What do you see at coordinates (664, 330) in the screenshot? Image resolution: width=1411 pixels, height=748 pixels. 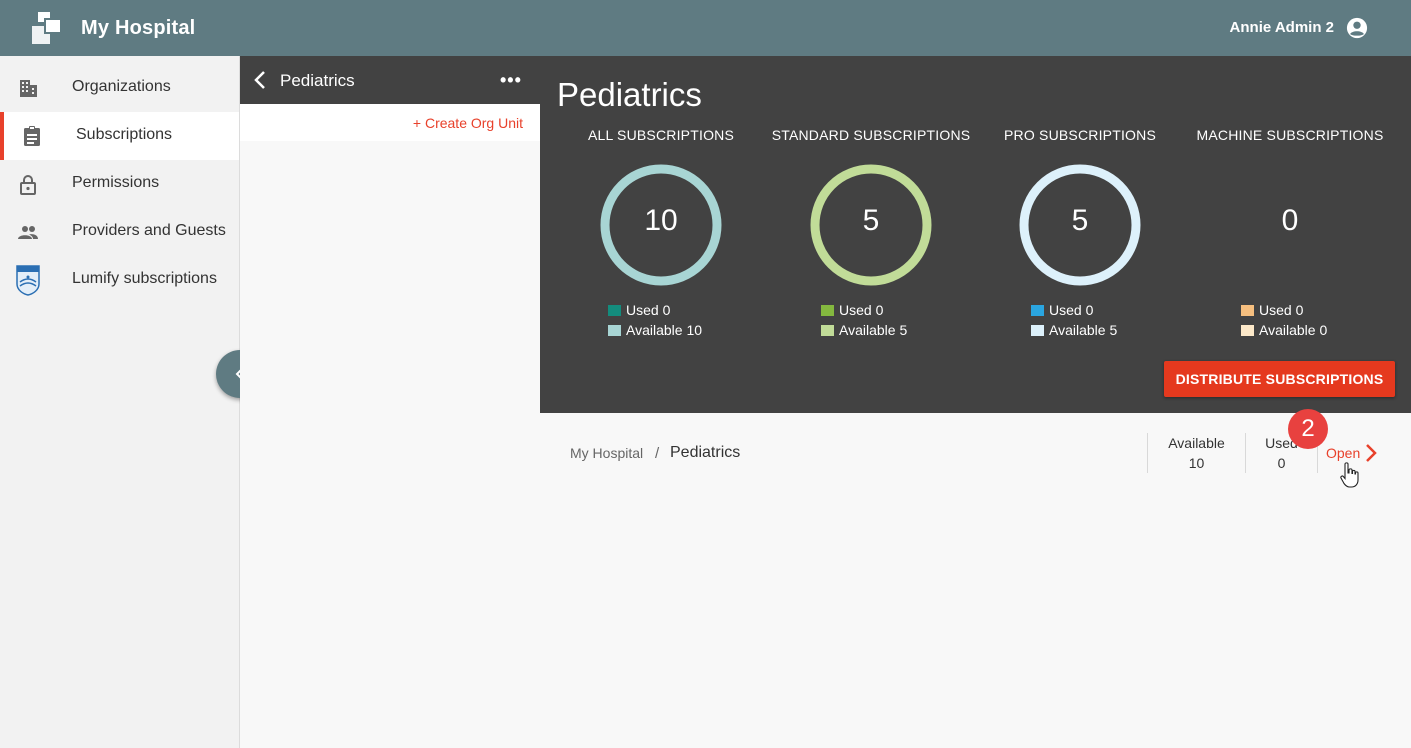 I see `legend-label: Available 10` at bounding box center [664, 330].